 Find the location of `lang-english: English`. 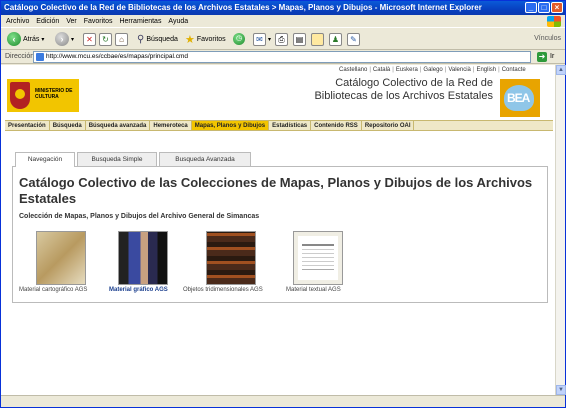

lang-english: English is located at coordinates (483, 70).